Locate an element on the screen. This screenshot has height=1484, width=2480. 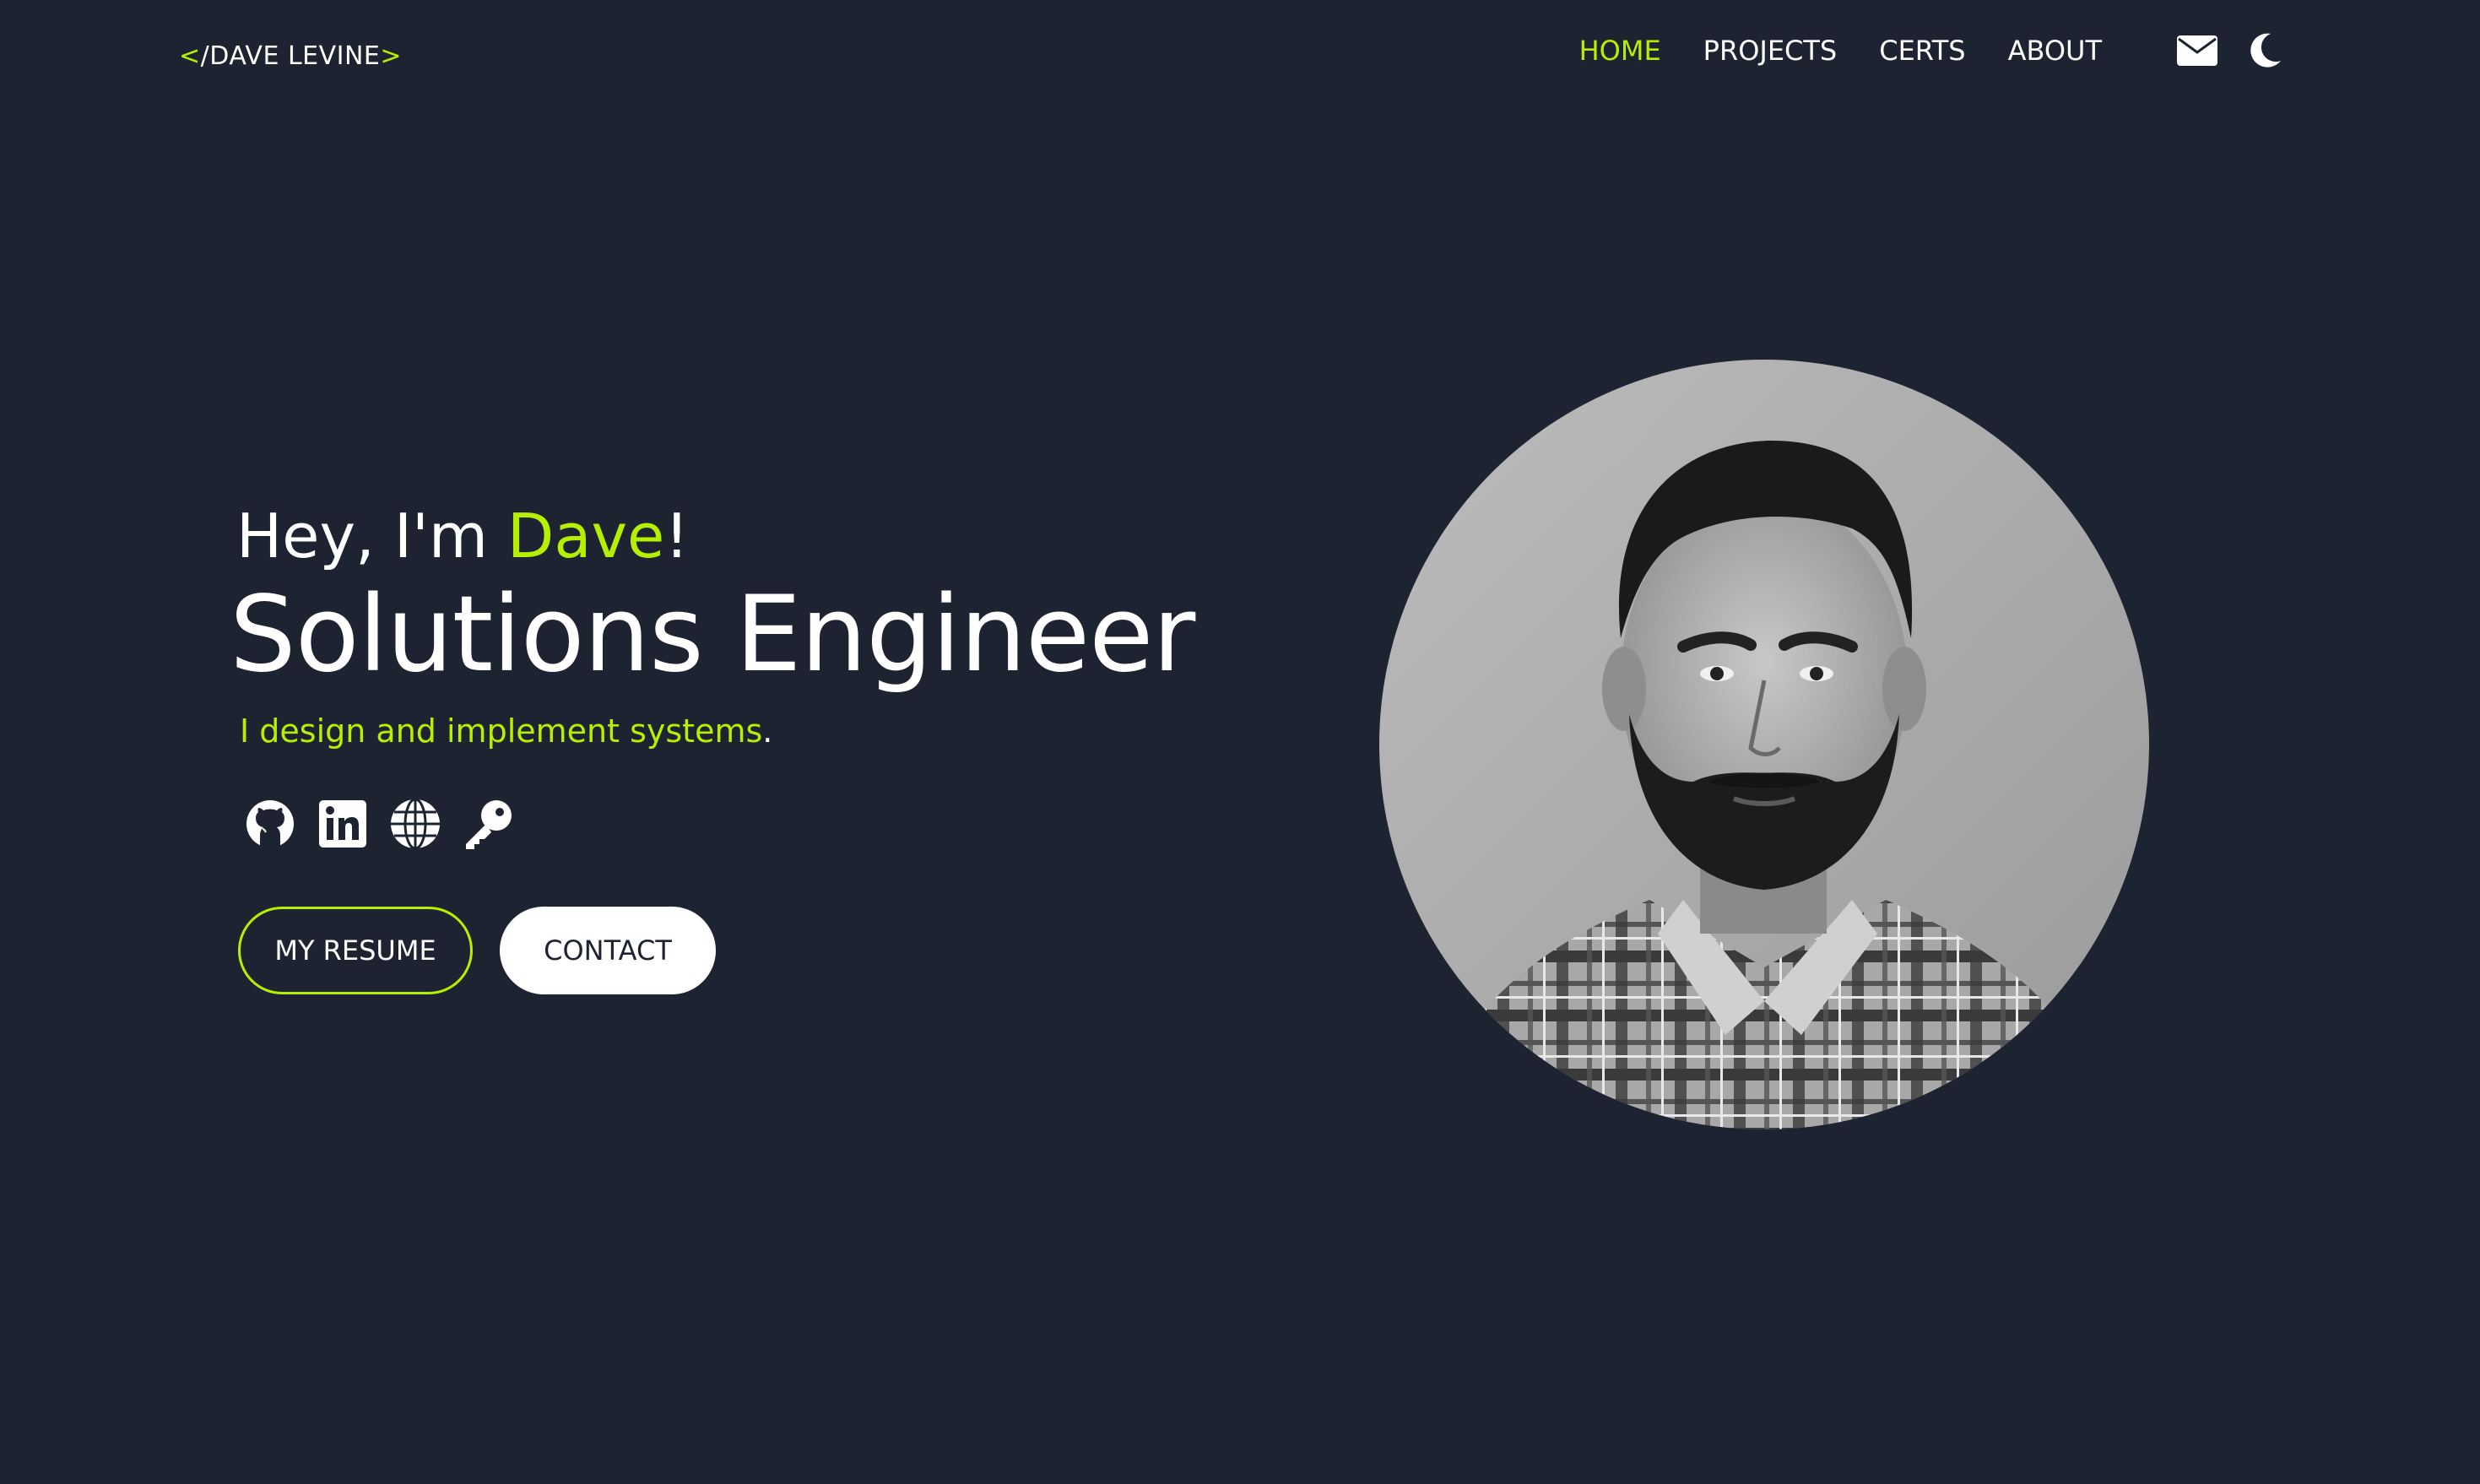
key-icon is located at coordinates (488, 824).